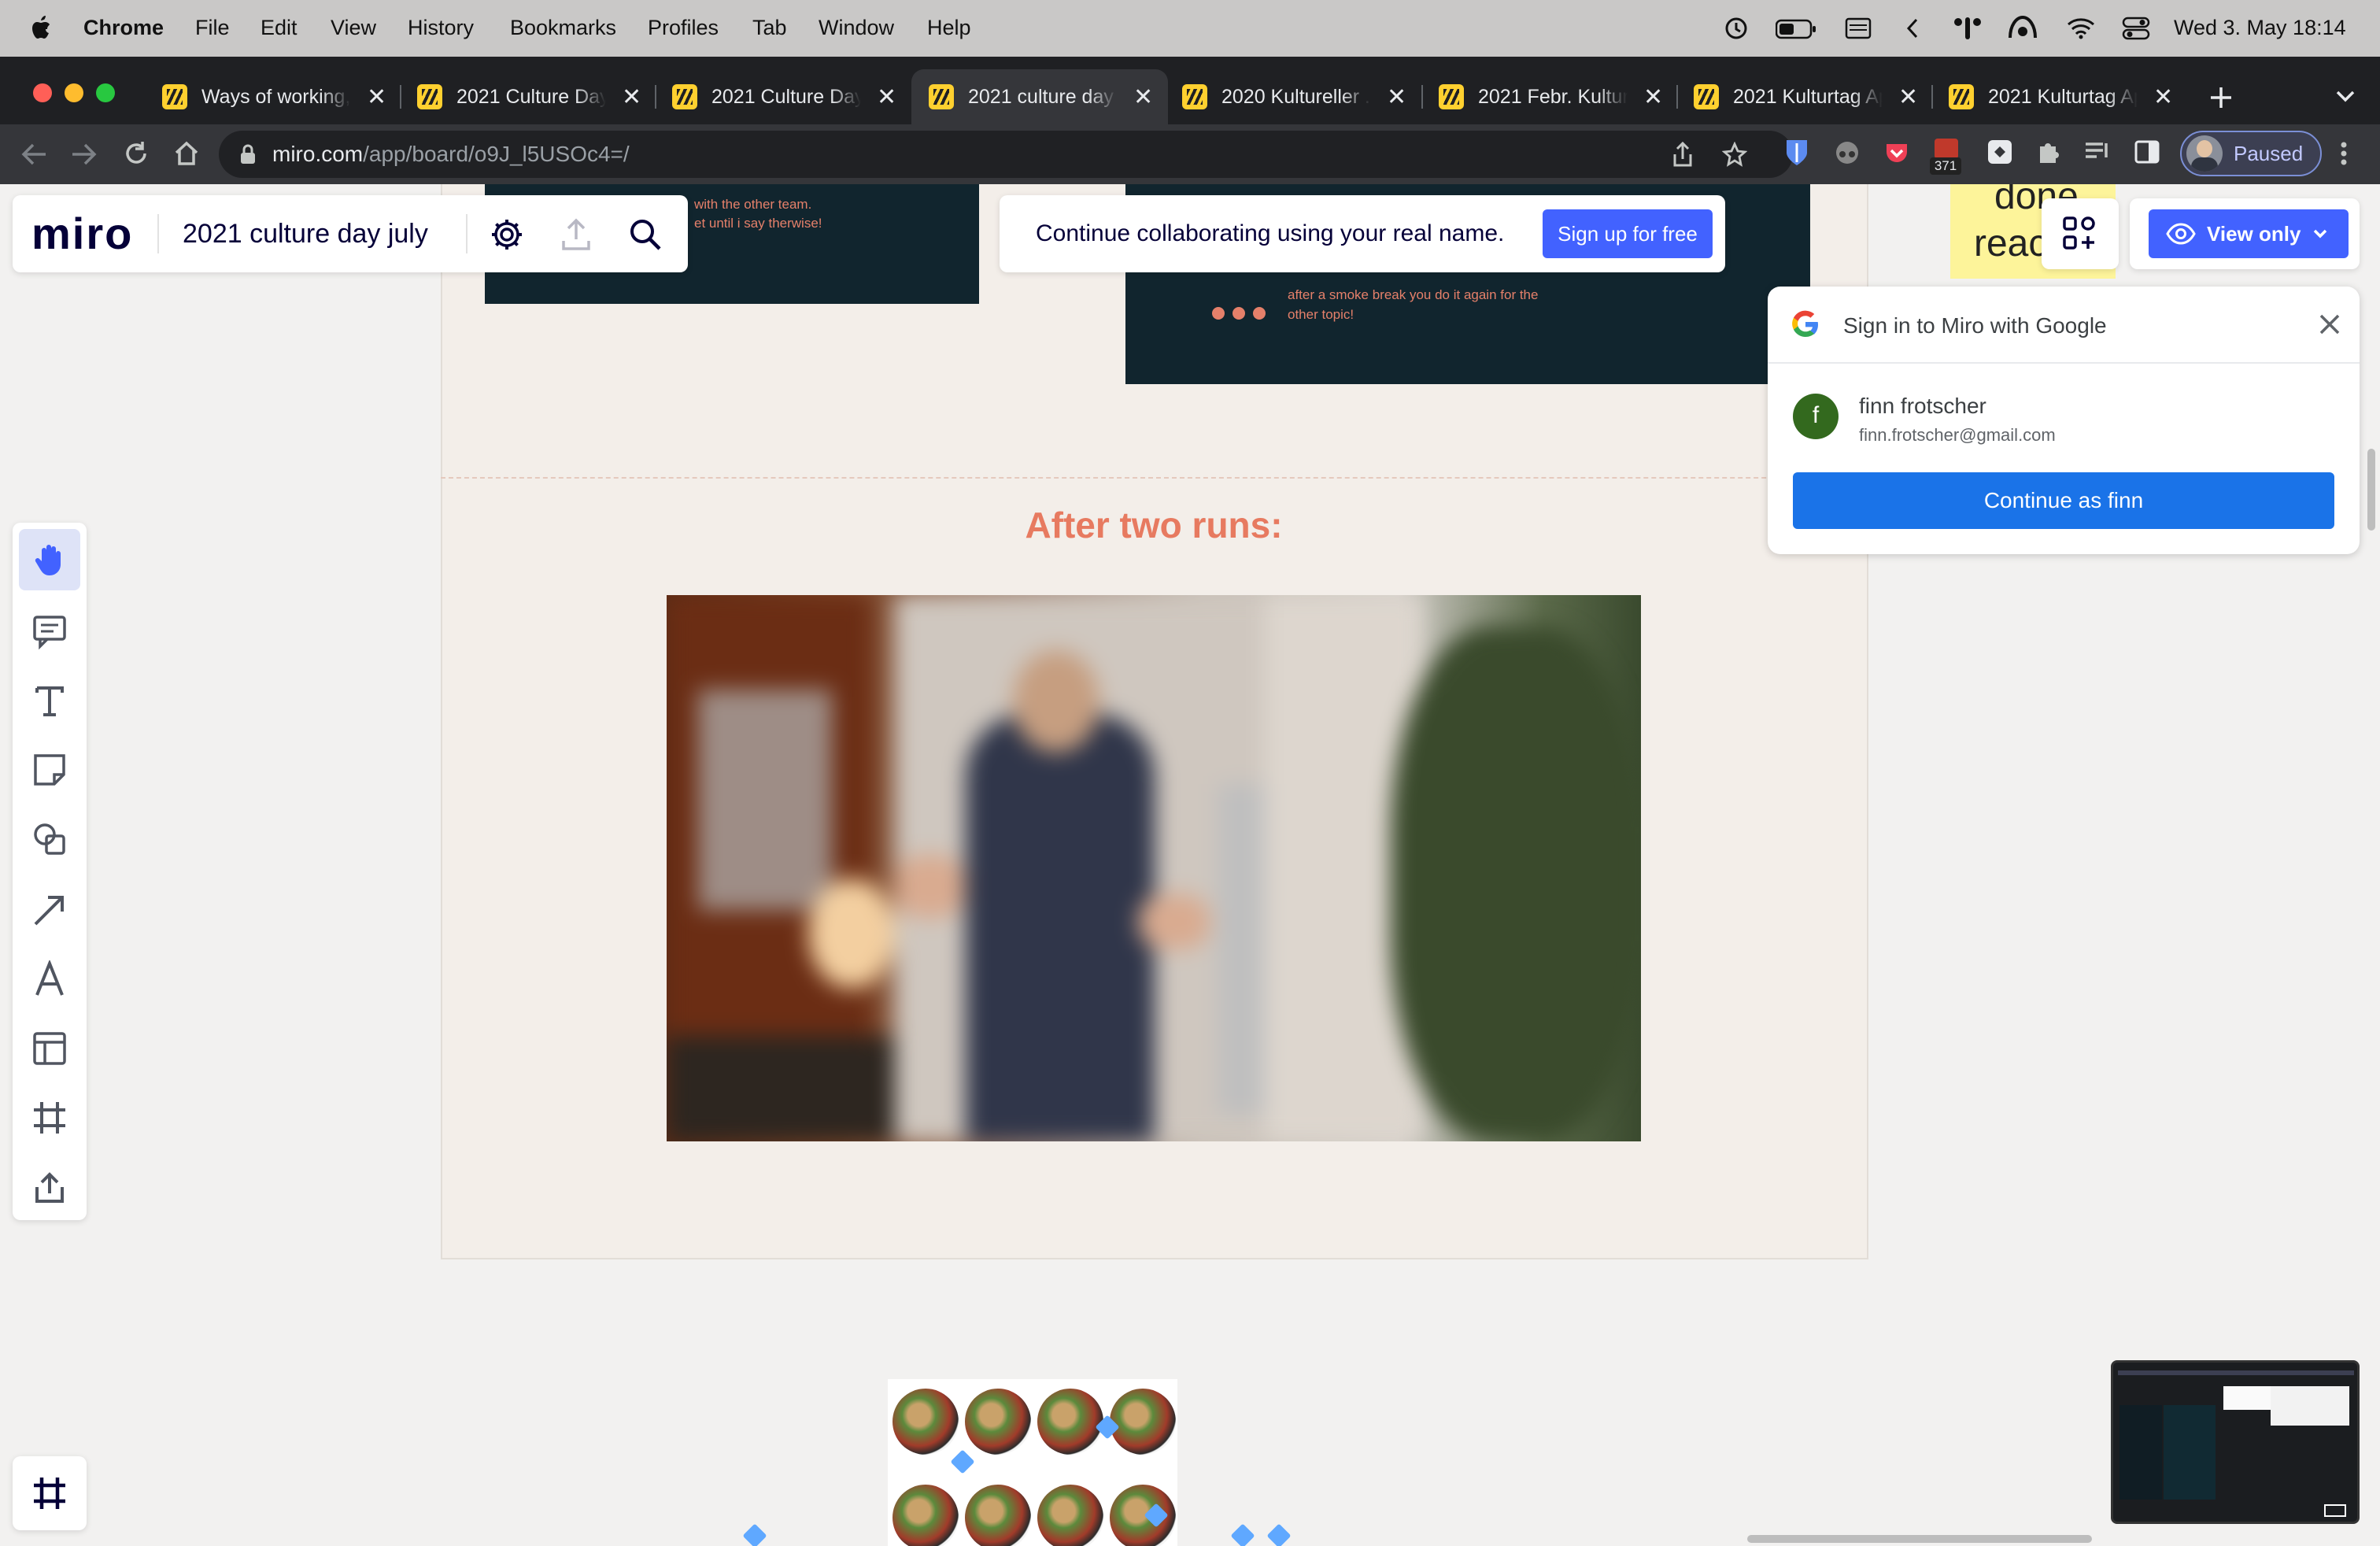 The width and height of the screenshot is (2380, 1546). What do you see at coordinates (2221, 97) in the screenshot?
I see `new-tab-icon` at bounding box center [2221, 97].